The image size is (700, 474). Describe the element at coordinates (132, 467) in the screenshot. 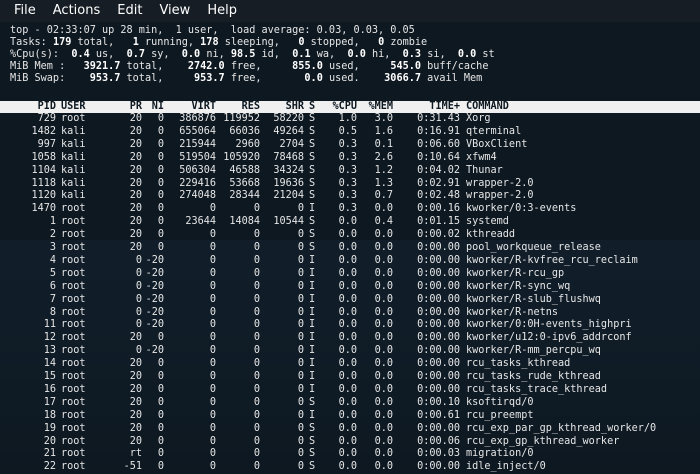

I see `process-cell-pr: -51` at that location.